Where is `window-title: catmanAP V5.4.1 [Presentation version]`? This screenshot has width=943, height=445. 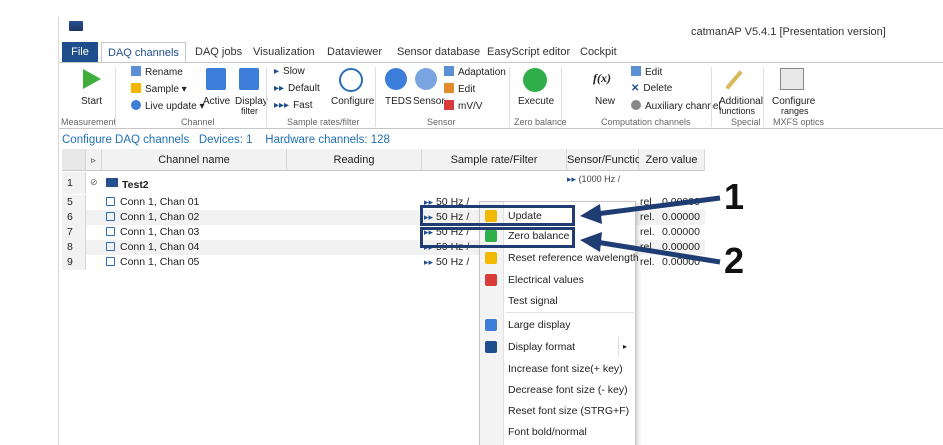 window-title: catmanAP V5.4.1 [Presentation version] is located at coordinates (788, 32).